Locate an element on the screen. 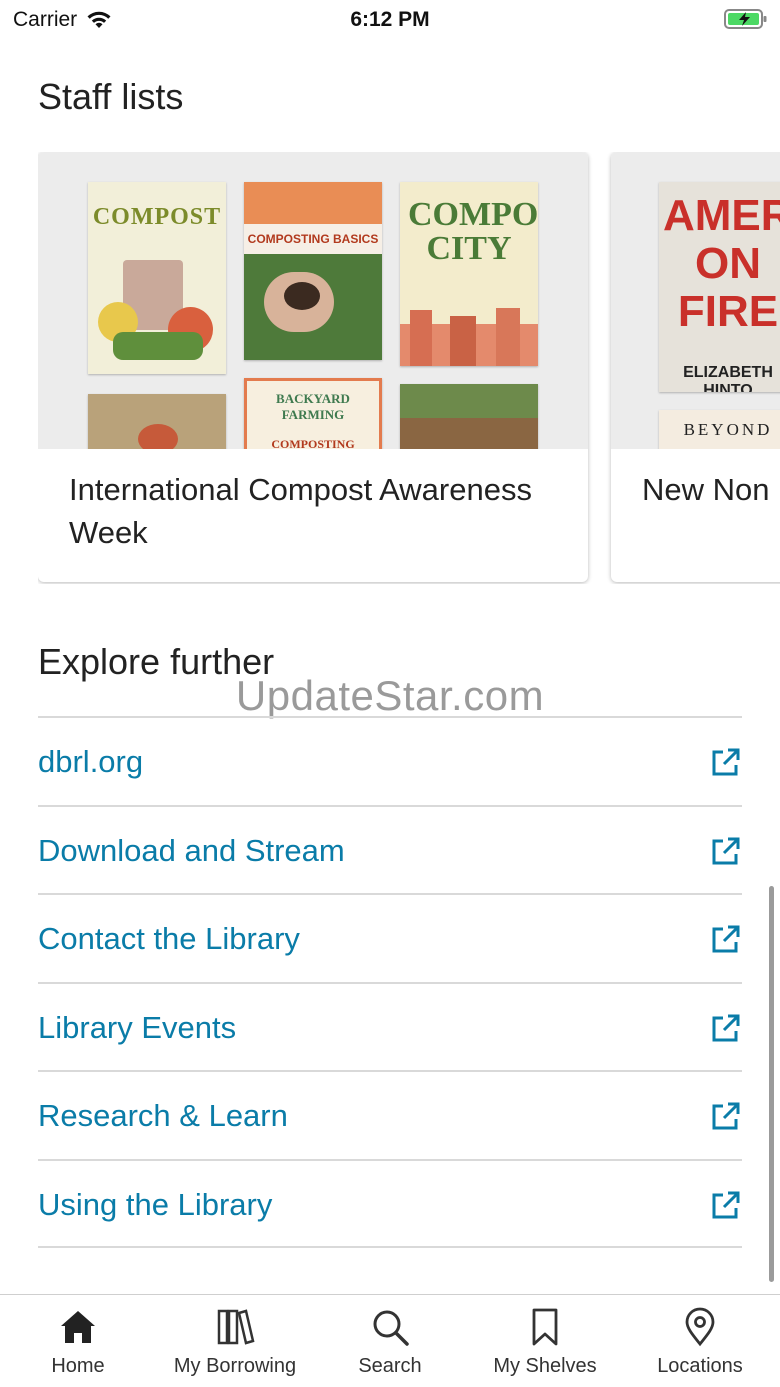  link-contact-library: Contact the Library is located at coordinates (390, 937).